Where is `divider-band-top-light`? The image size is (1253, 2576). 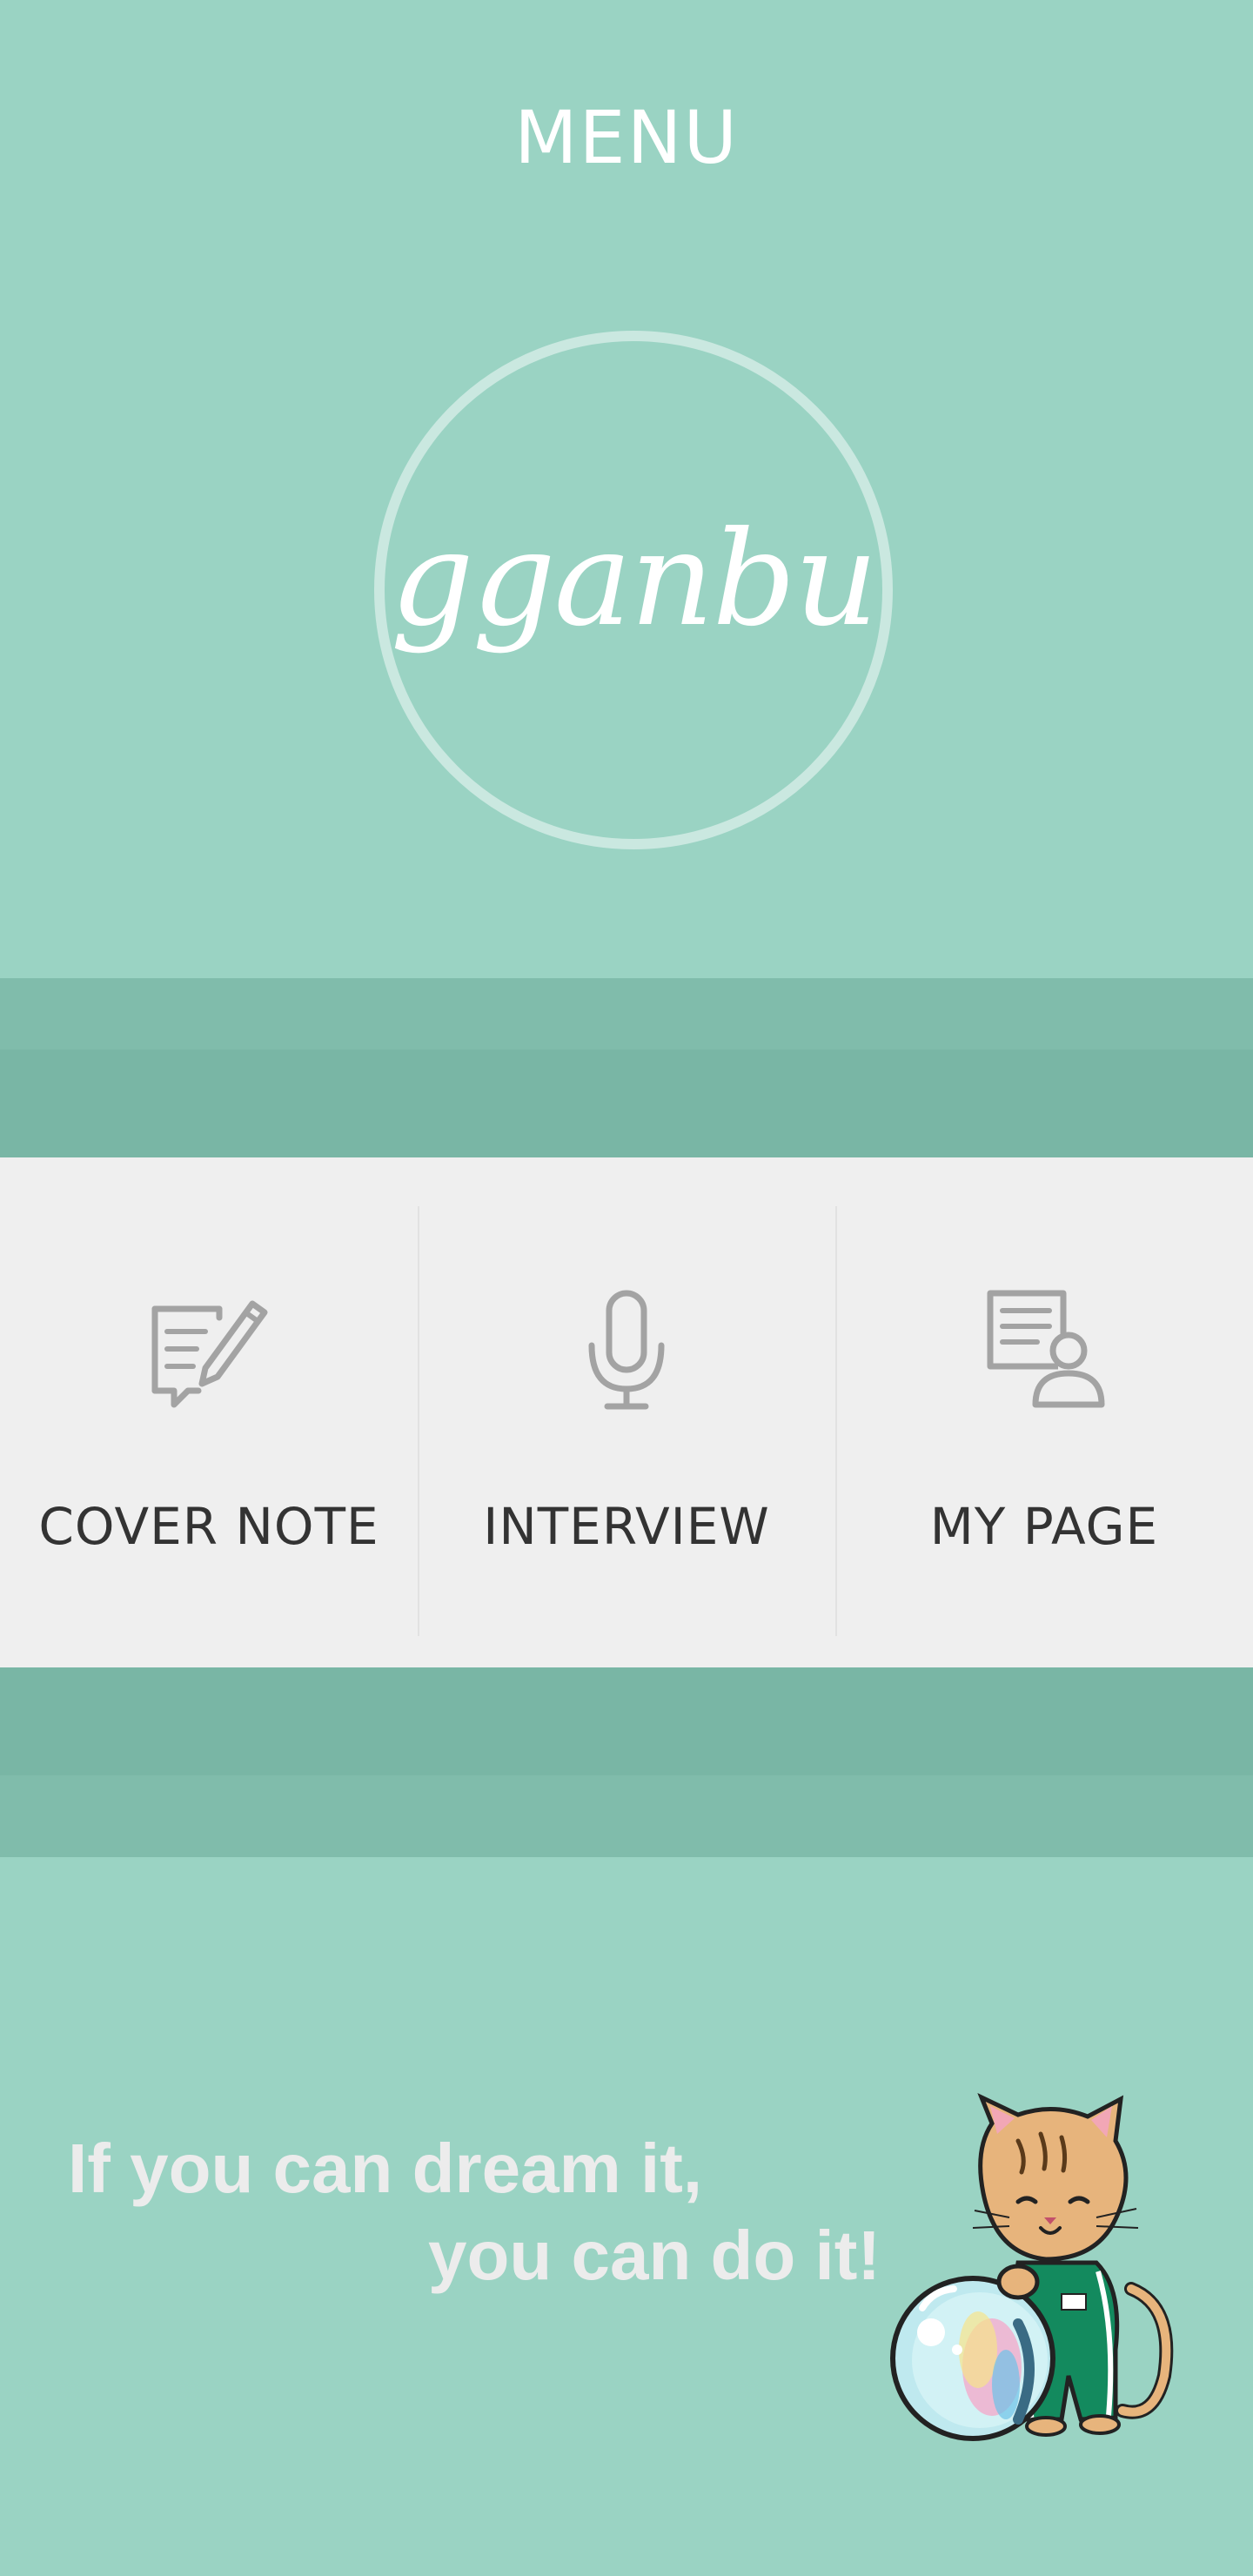
divider-band-top-light is located at coordinates (626, 1014).